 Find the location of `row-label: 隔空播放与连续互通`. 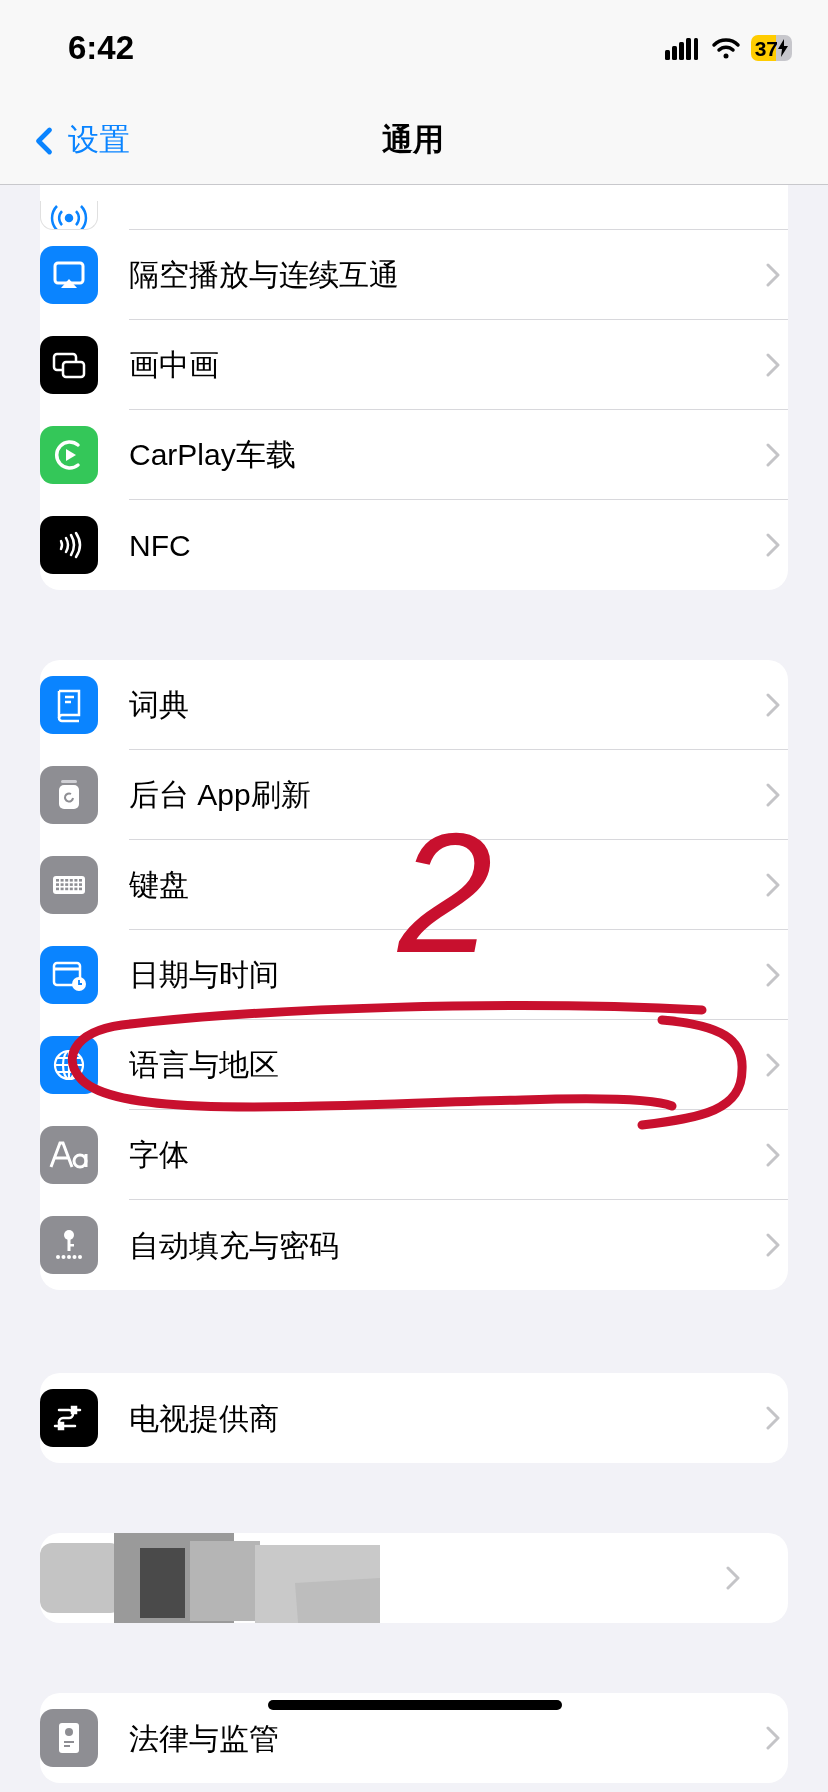

row-label: 隔空播放与连续互通 is located at coordinates (447, 274).